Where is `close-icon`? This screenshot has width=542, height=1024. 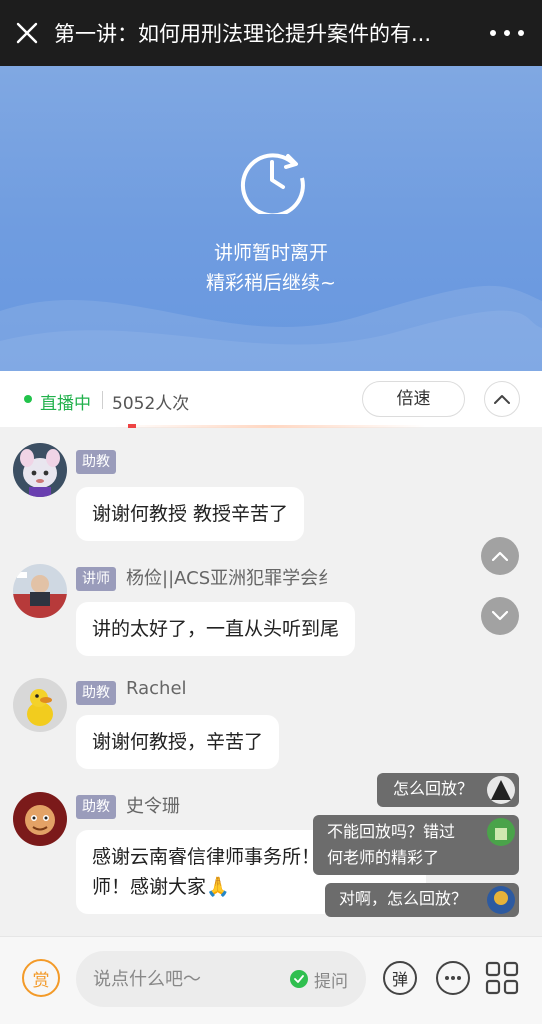
close-icon is located at coordinates (27, 33).